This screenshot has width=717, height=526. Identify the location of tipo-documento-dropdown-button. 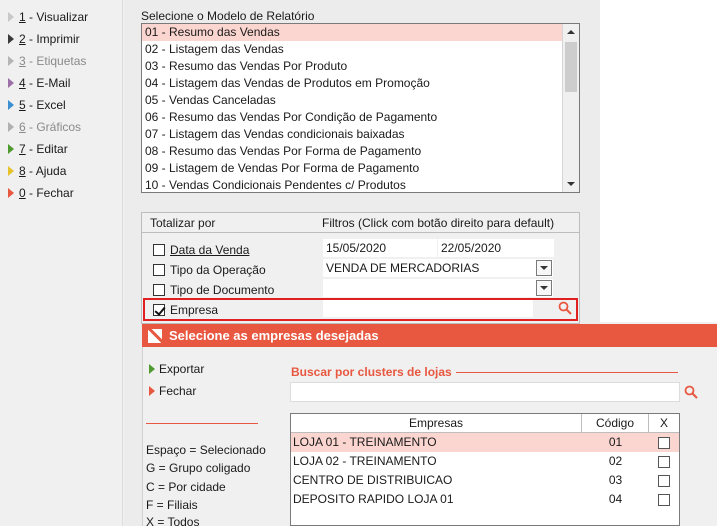
(544, 288).